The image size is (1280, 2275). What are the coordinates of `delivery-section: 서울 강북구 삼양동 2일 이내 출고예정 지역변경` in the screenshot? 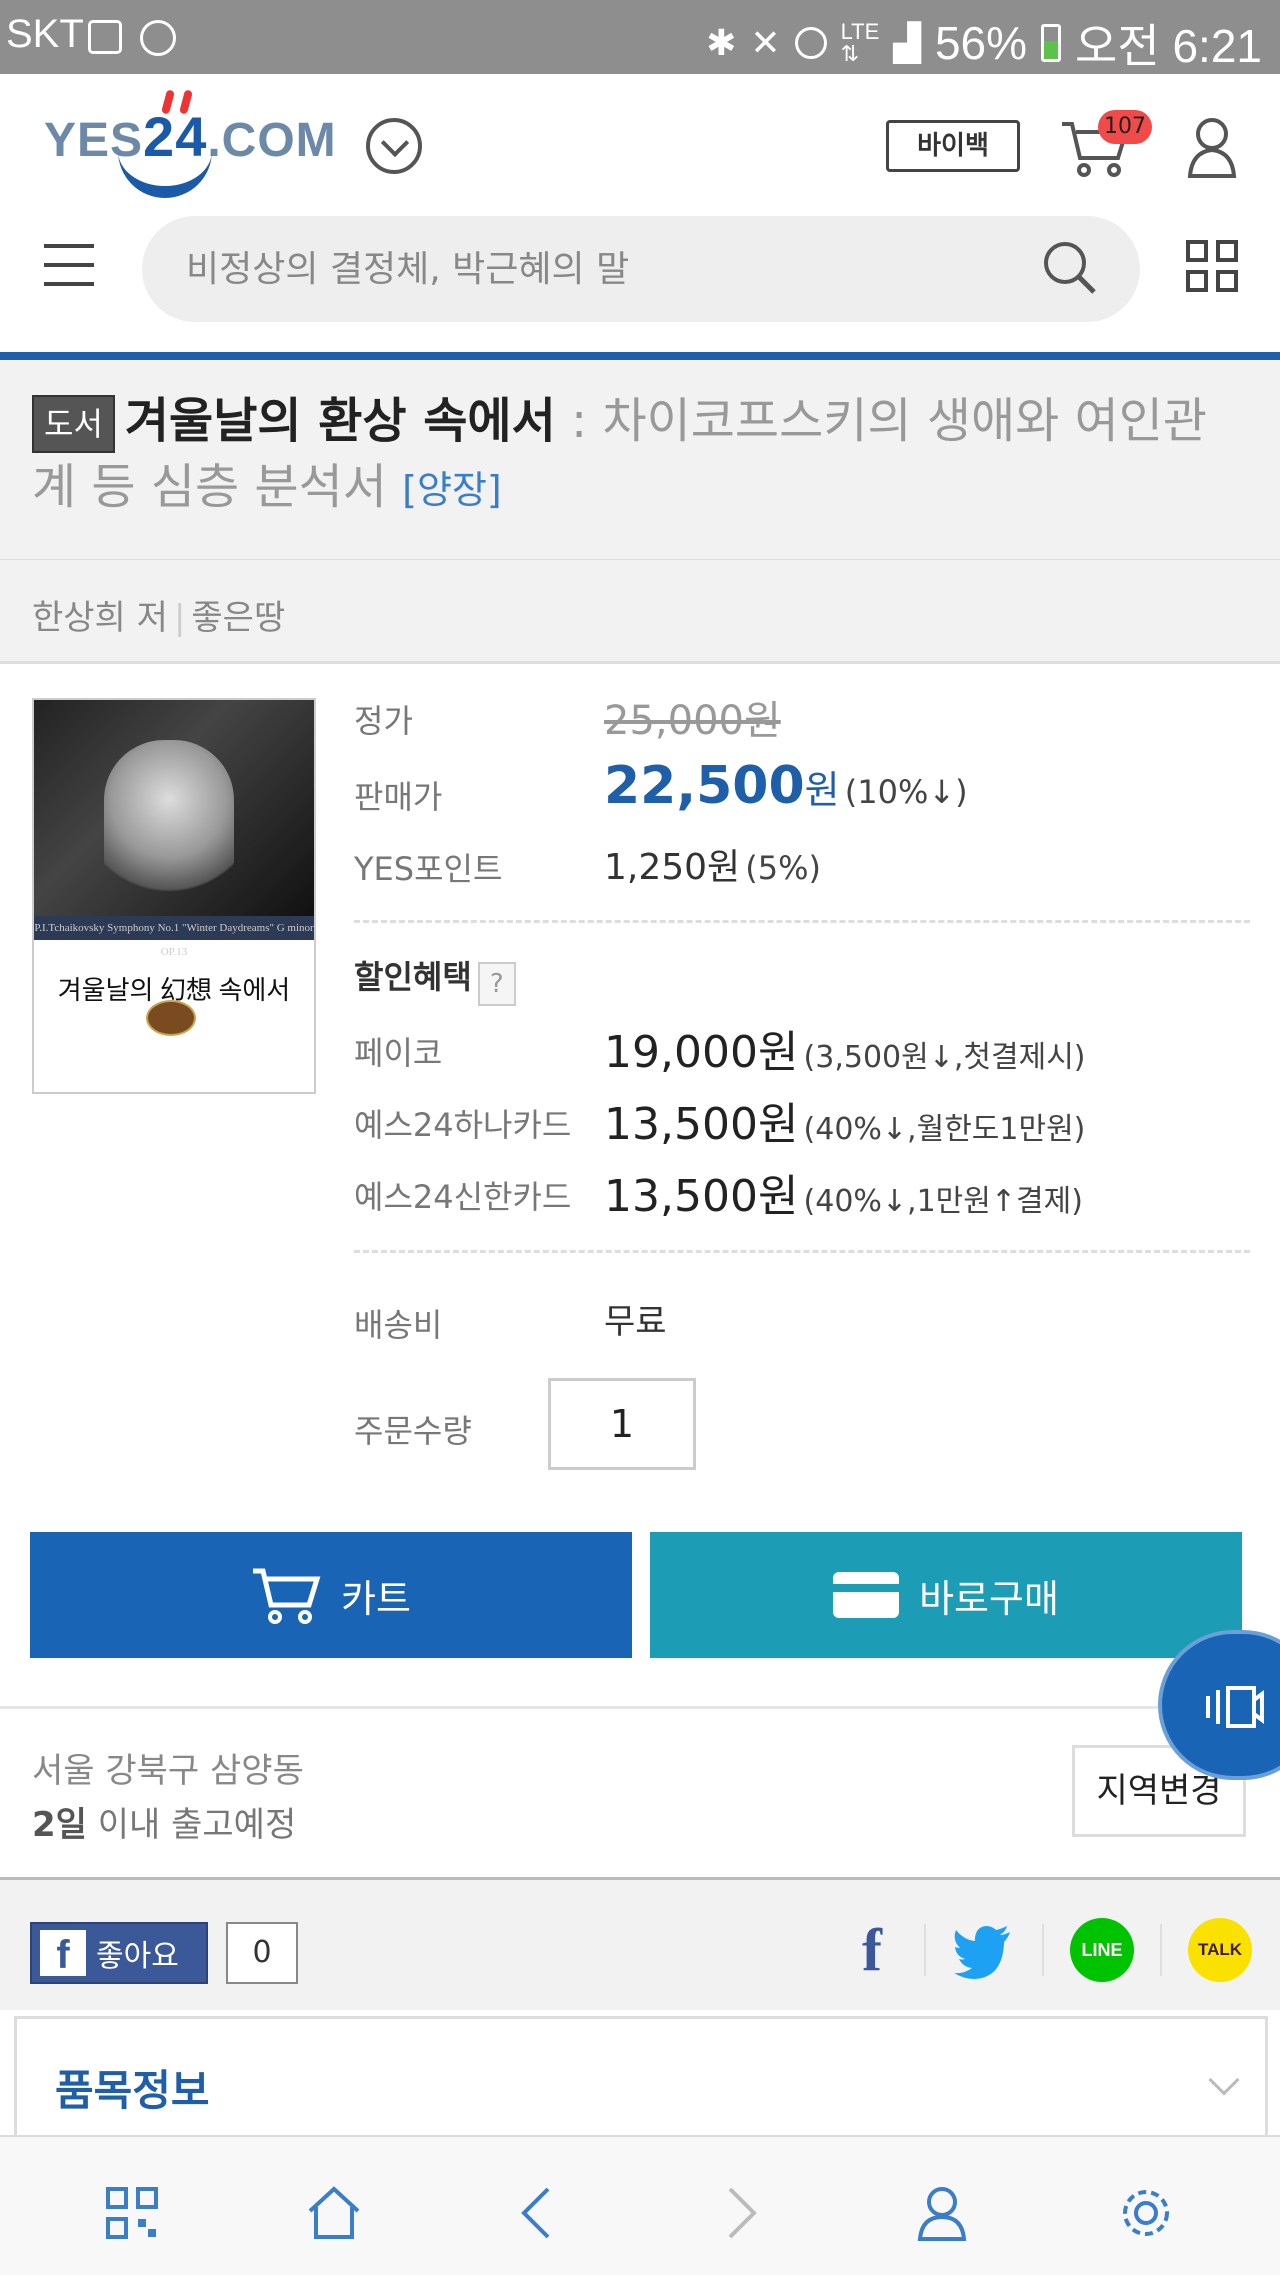 It's located at (640, 1793).